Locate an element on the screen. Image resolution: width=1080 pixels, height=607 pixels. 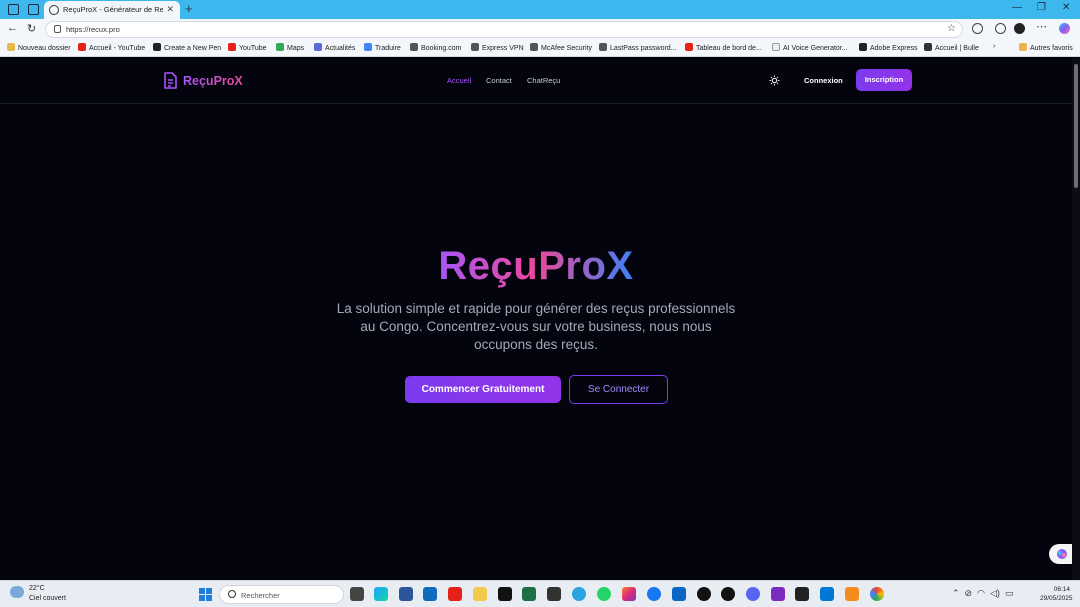
lock-icon is located at coordinates (57, 29).